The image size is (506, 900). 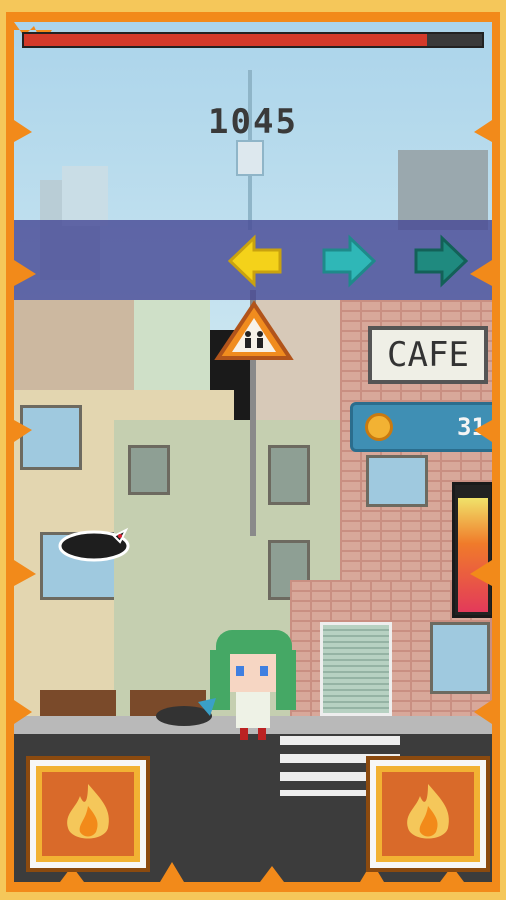 I want to click on cat-companion, so click(x=186, y=712).